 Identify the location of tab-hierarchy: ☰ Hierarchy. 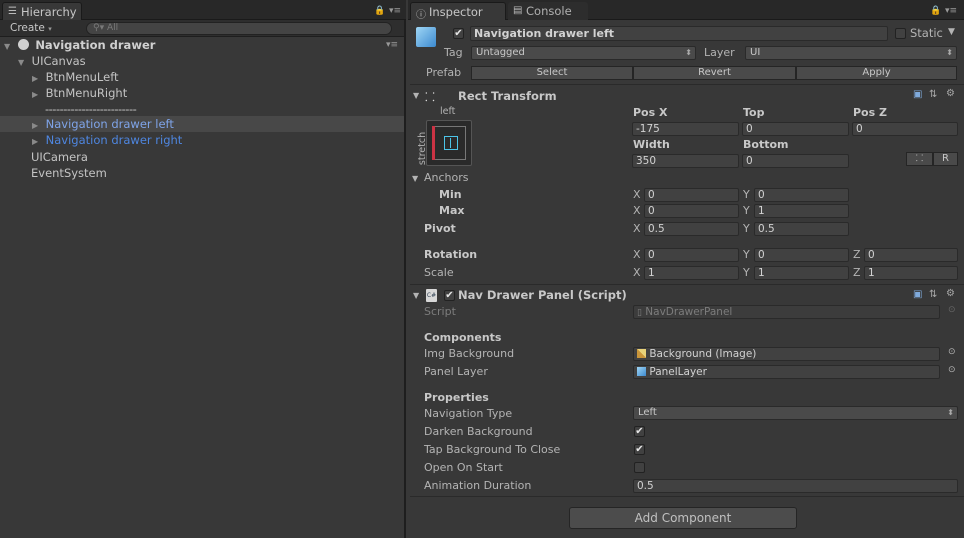
(42, 11).